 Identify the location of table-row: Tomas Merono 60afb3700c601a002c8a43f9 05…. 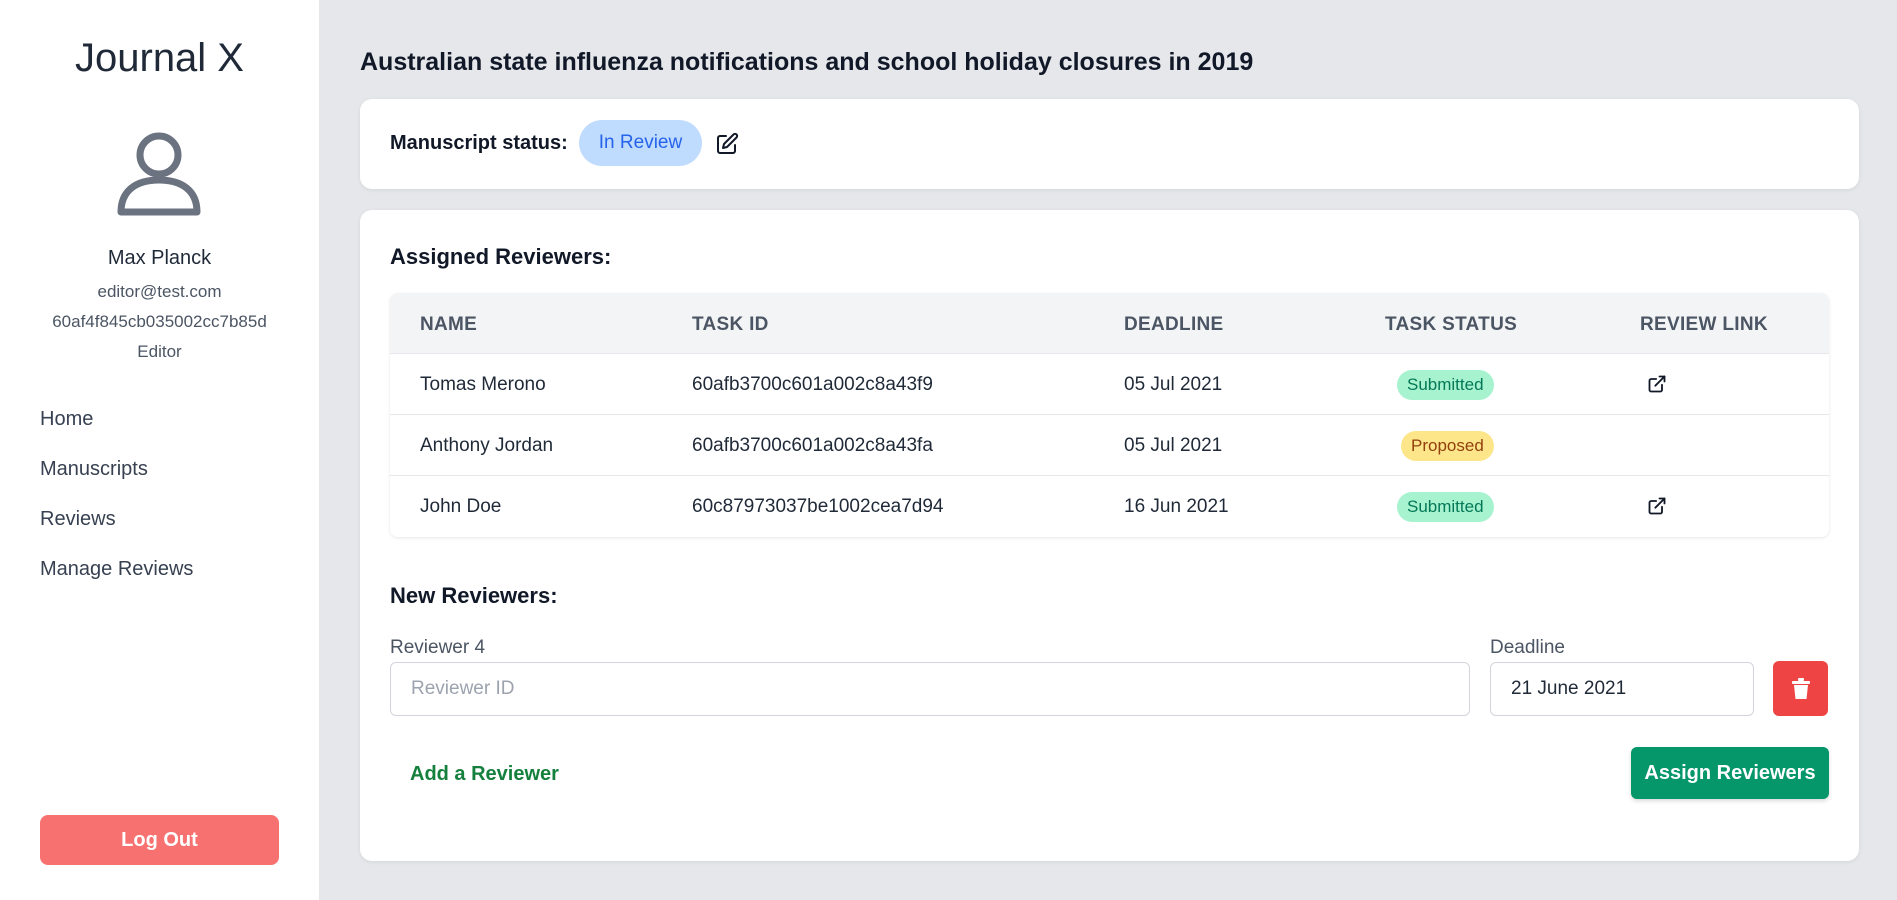
(1109, 384).